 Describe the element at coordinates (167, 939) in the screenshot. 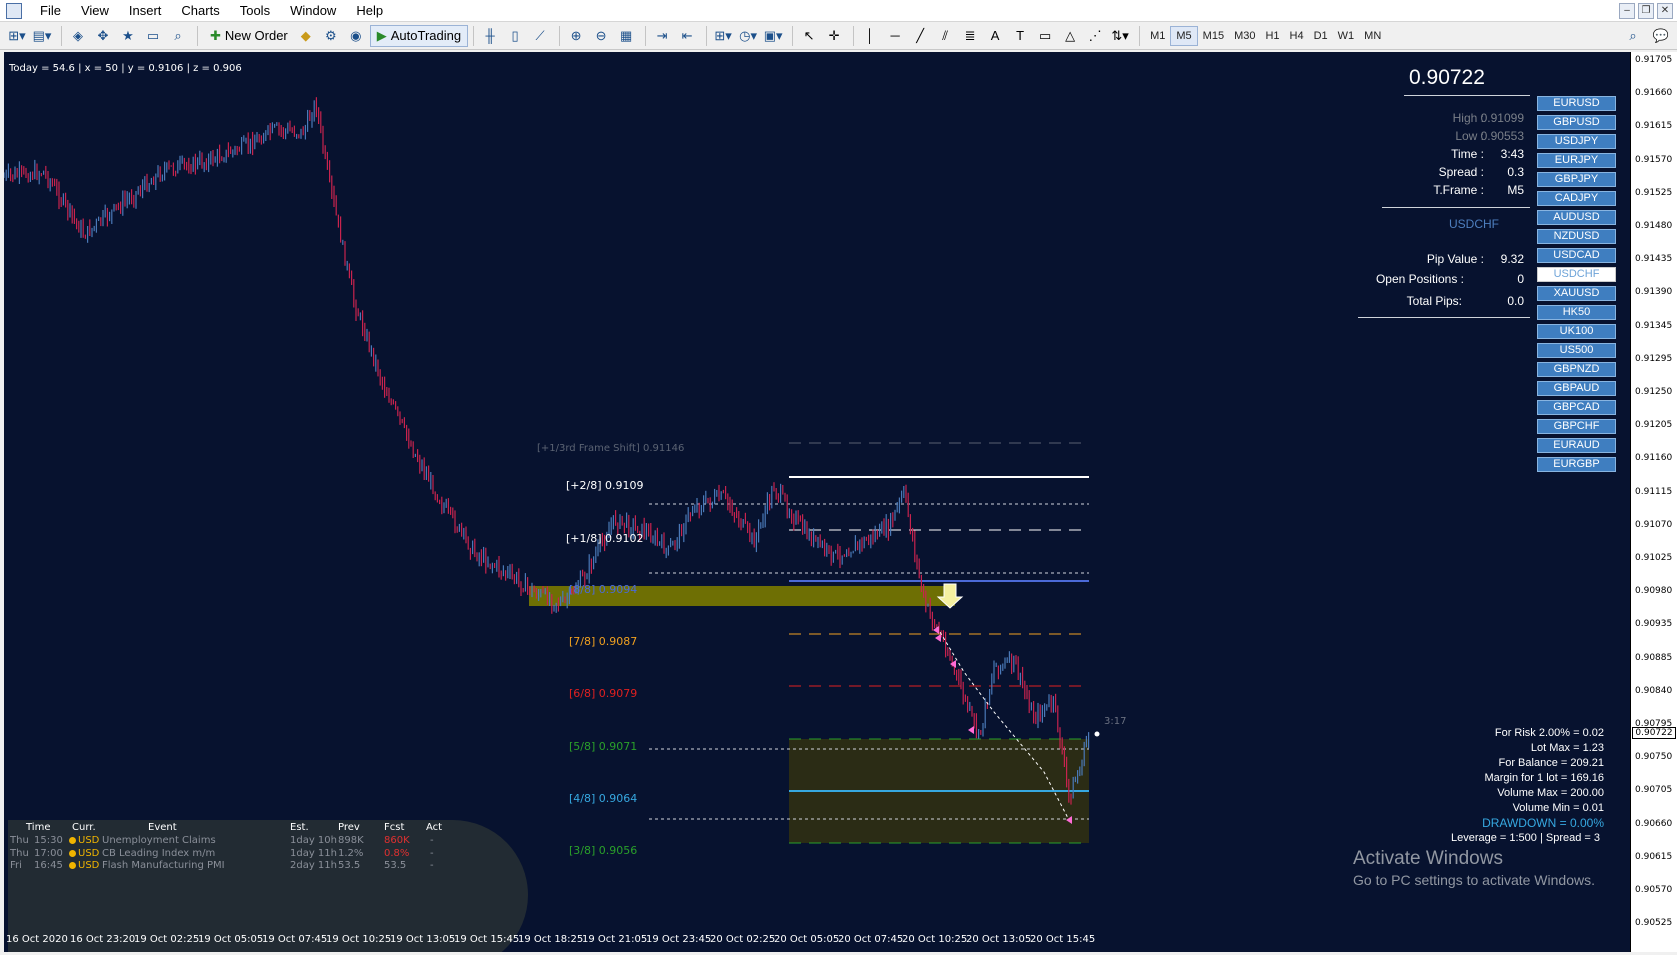

I see `date-tick-label: 19 Oct 02:25` at that location.